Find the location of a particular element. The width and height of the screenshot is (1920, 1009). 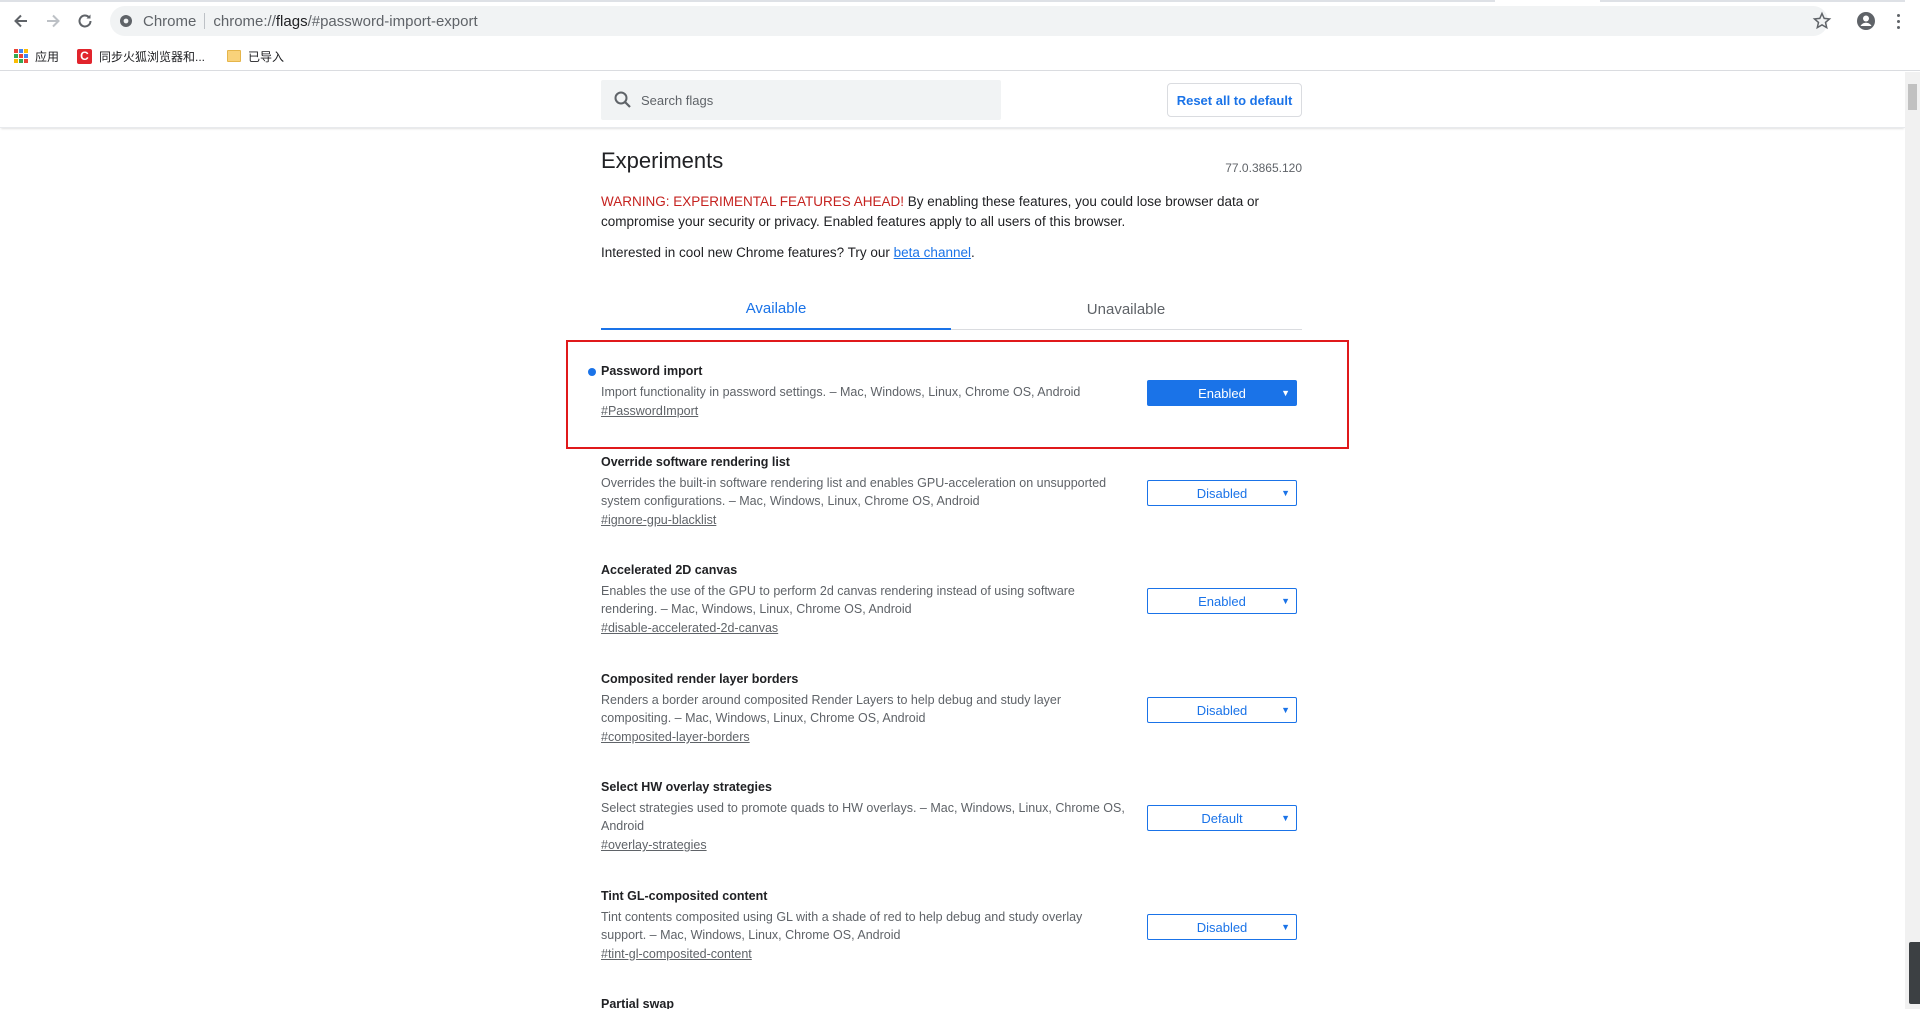

bookmark-apps: 应用 is located at coordinates (36, 56).